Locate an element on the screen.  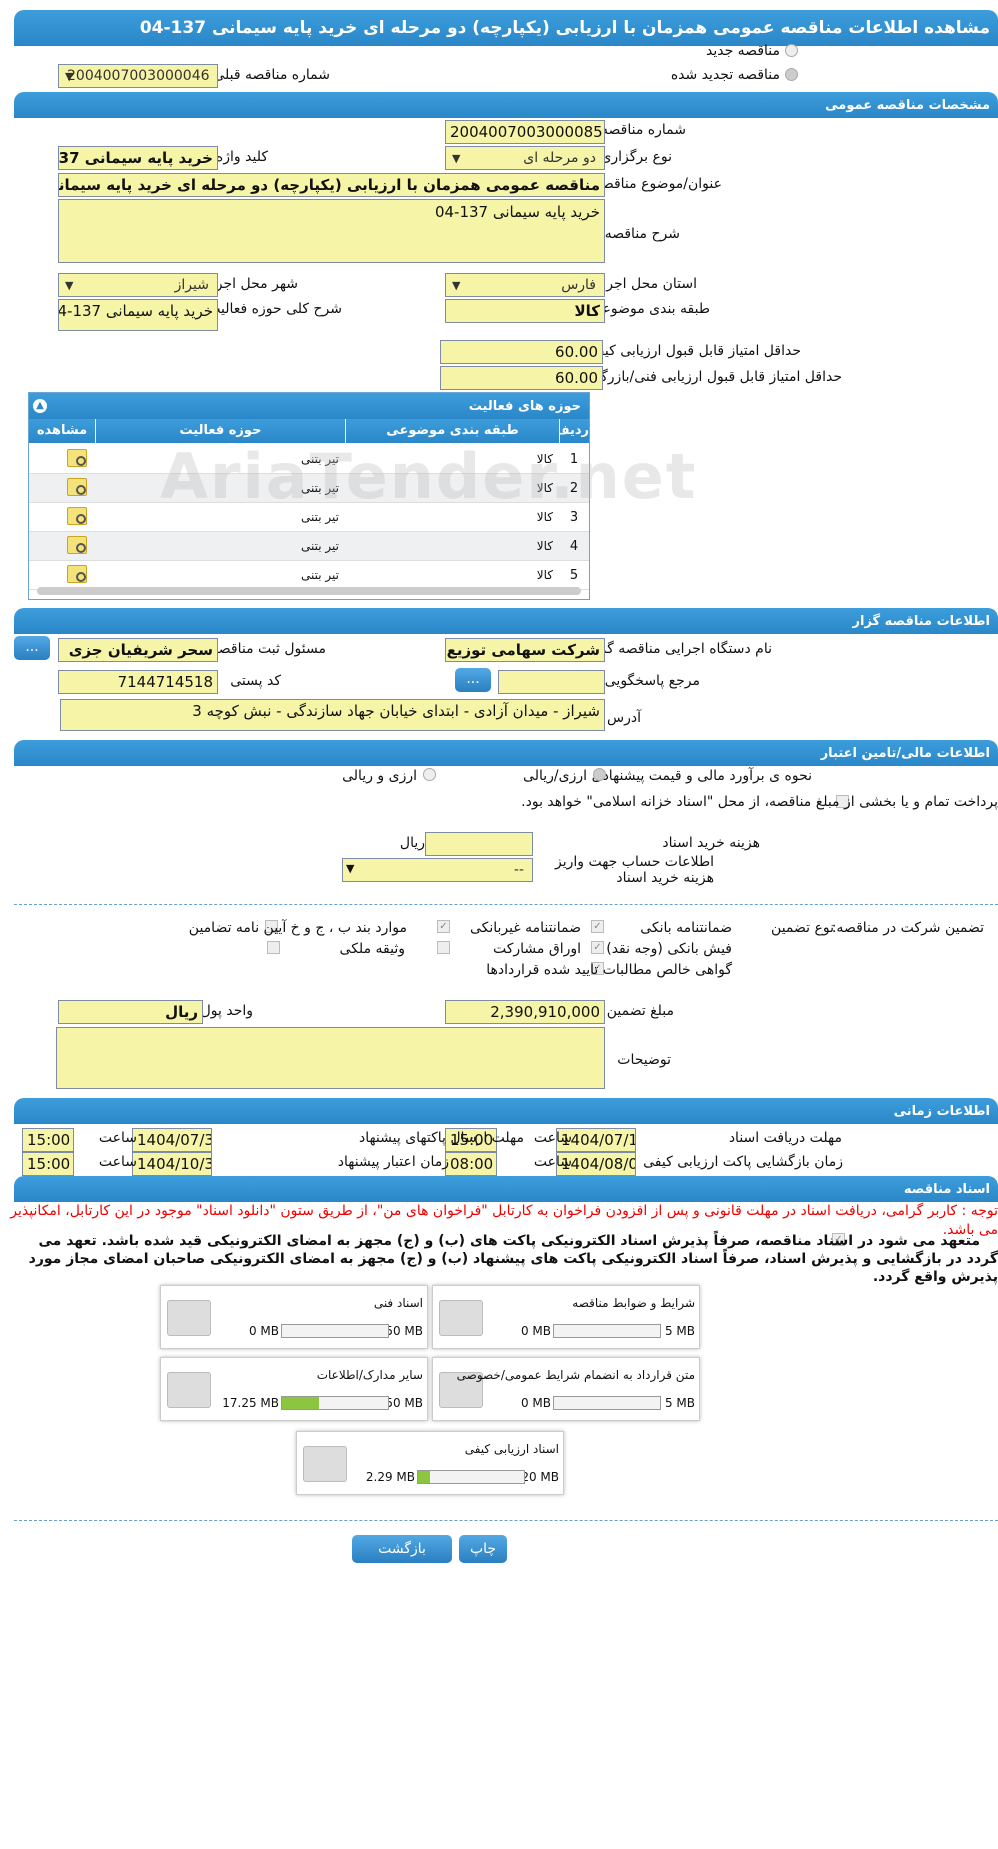
province-value: فارس is located at coordinates (578, 285).